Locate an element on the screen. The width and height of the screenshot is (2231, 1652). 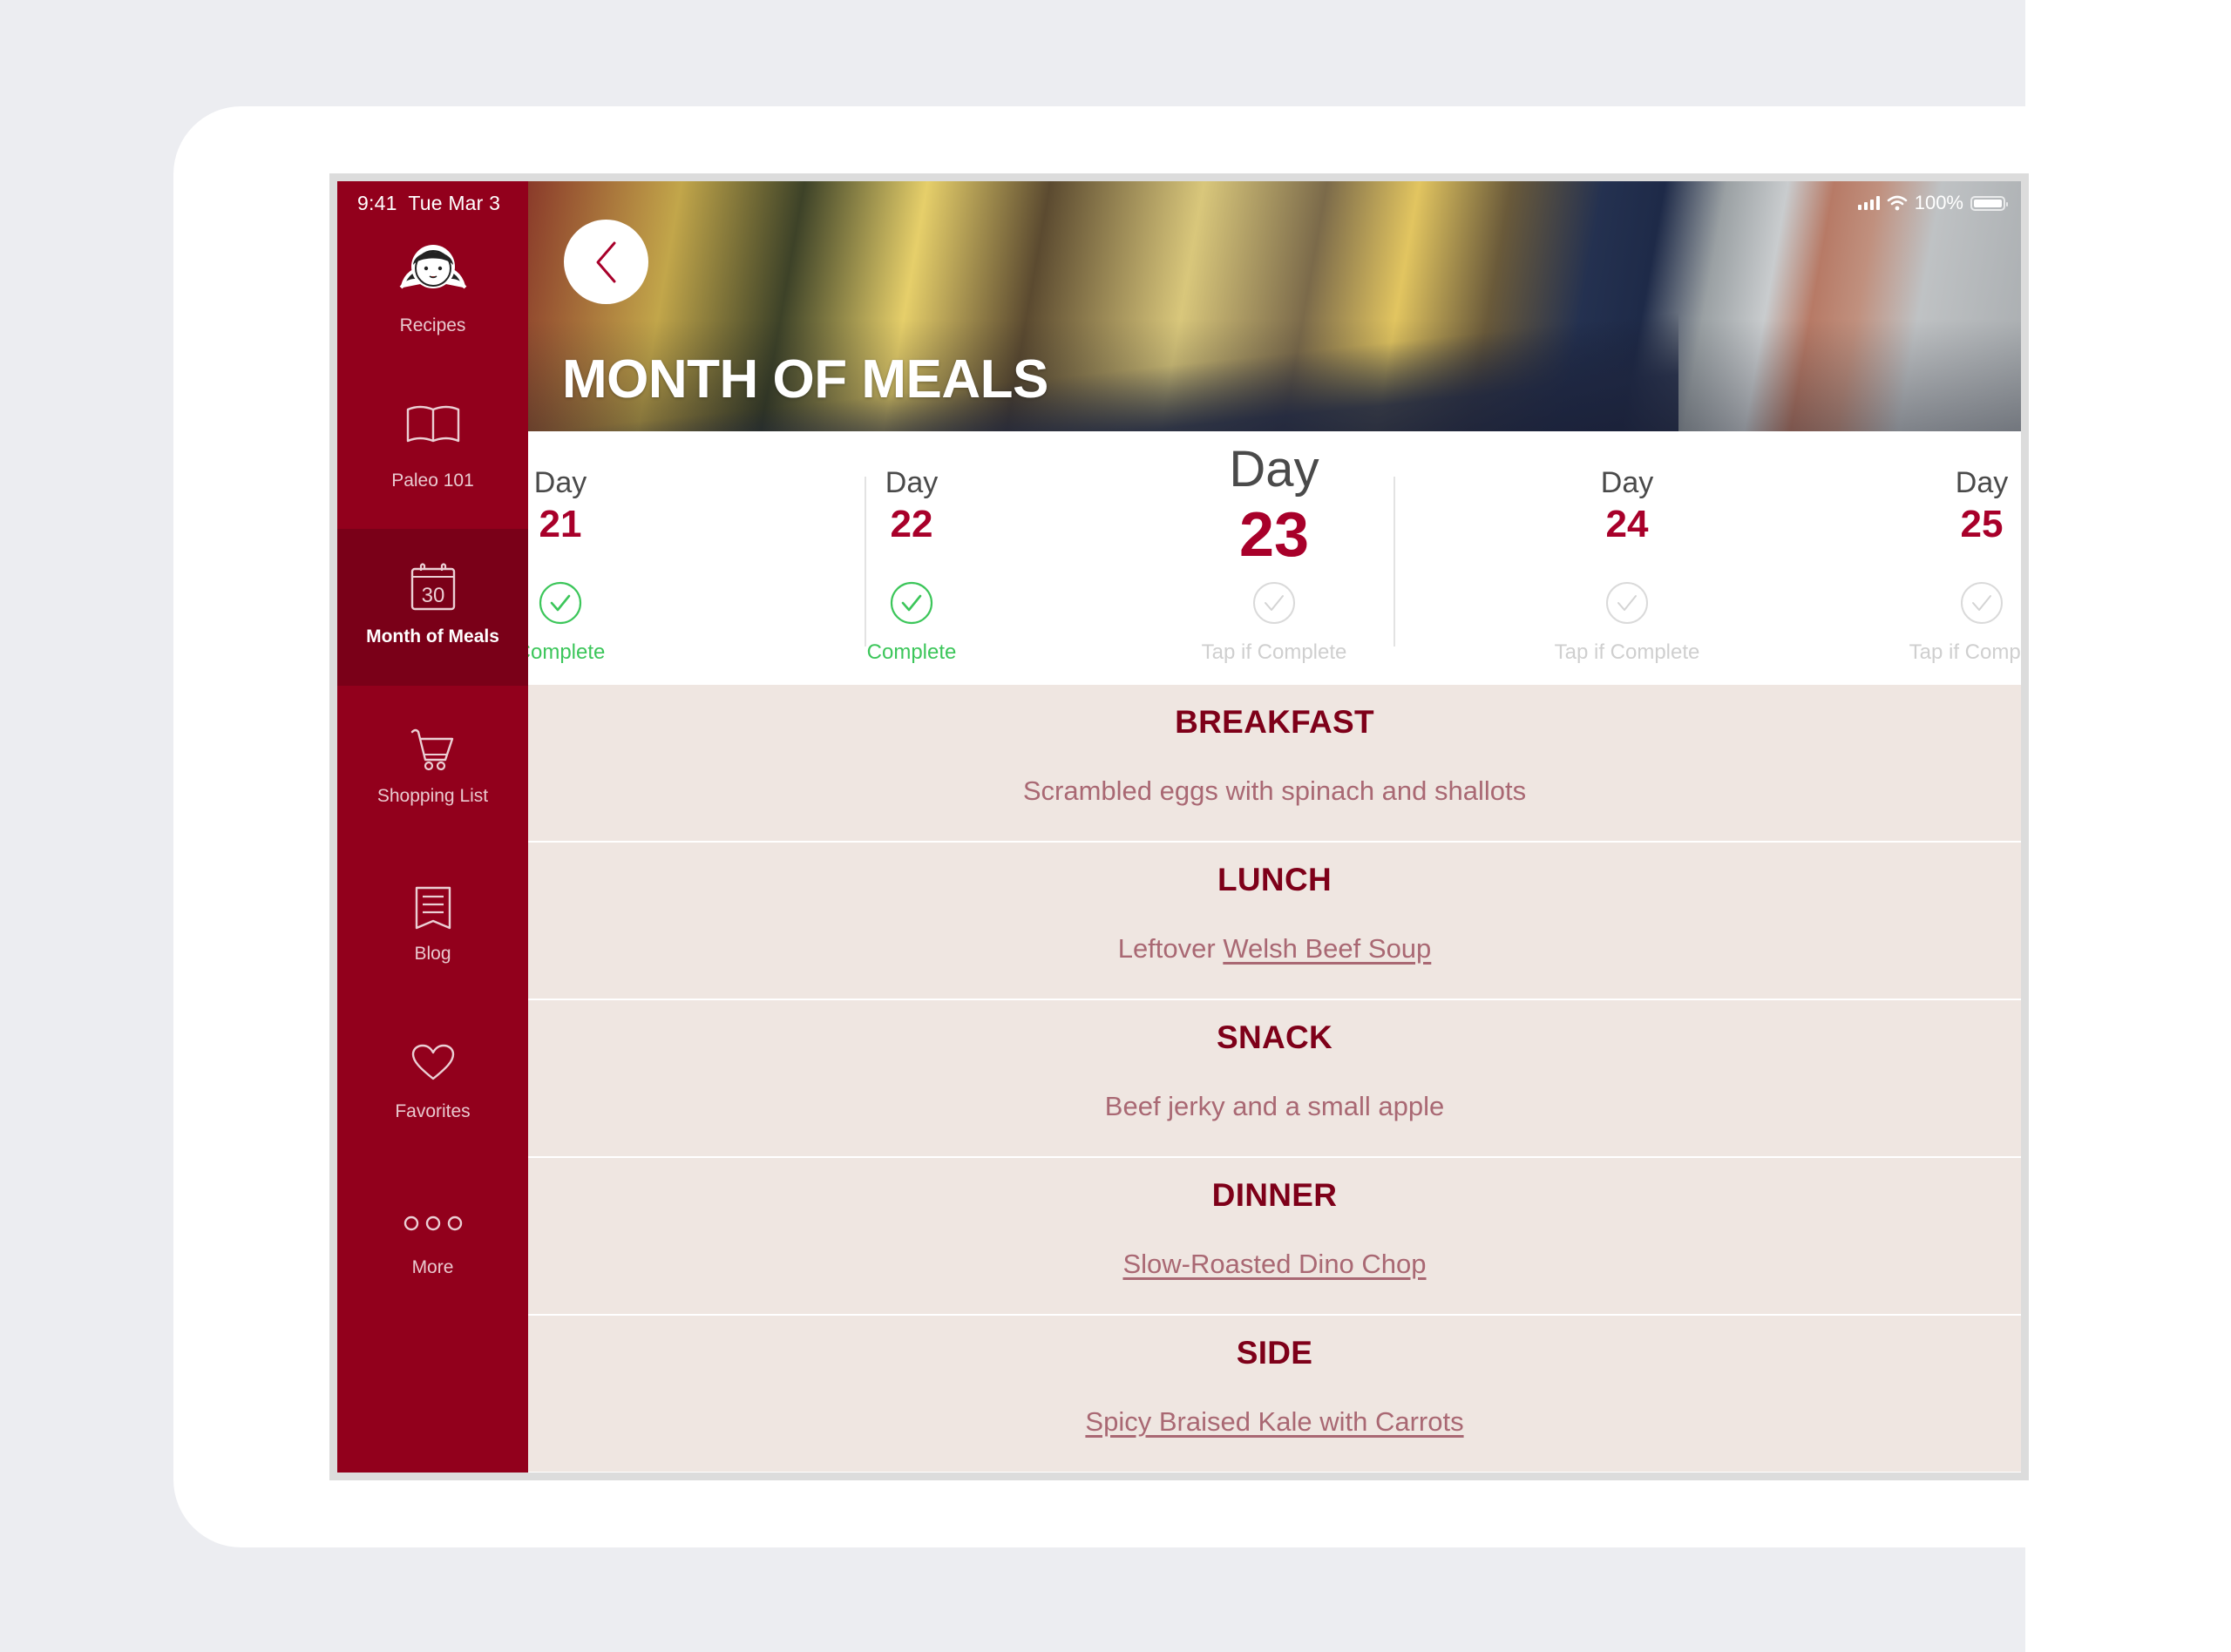
battery-percent: 100% is located at coordinates (1938, 202).